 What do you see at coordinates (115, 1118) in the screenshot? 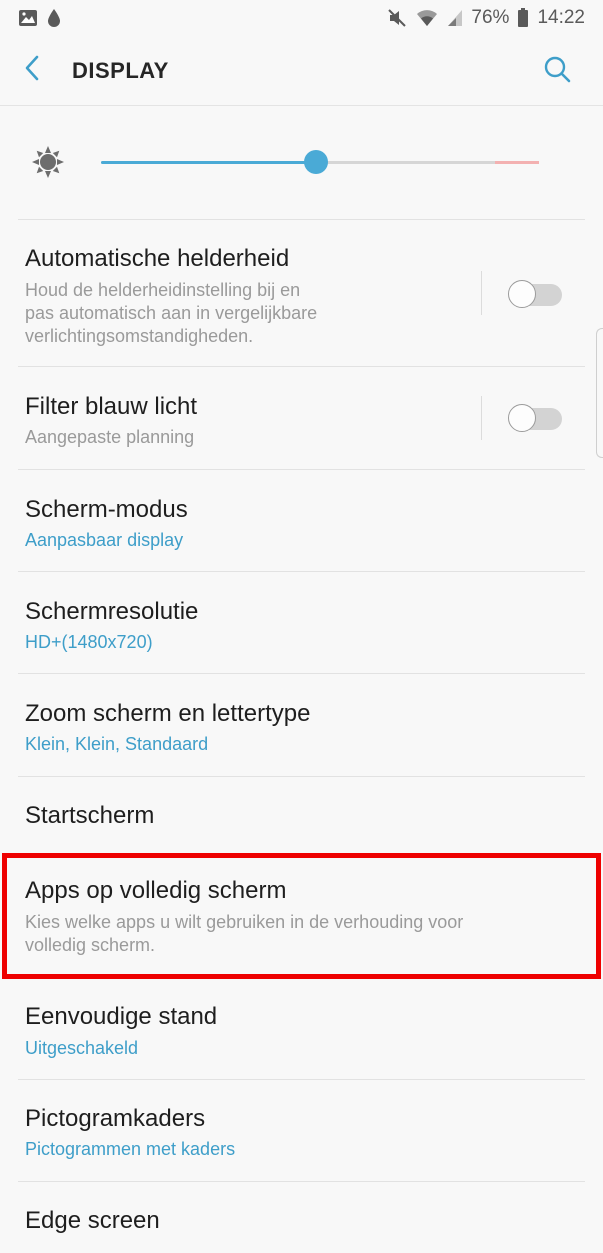
I see `setting-title: Pictogramkaders` at bounding box center [115, 1118].